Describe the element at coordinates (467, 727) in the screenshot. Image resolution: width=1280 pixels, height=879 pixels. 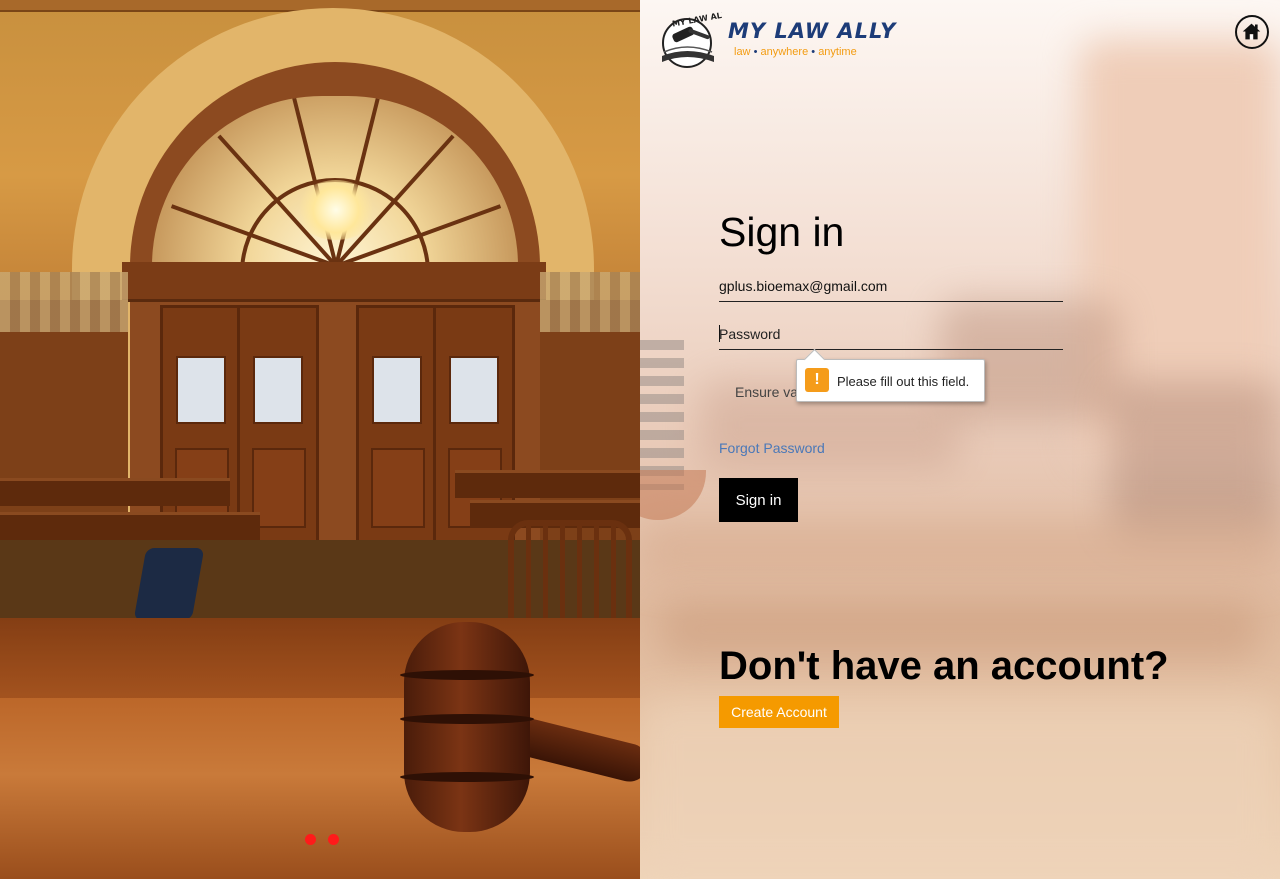
I see `gavel-icon` at that location.